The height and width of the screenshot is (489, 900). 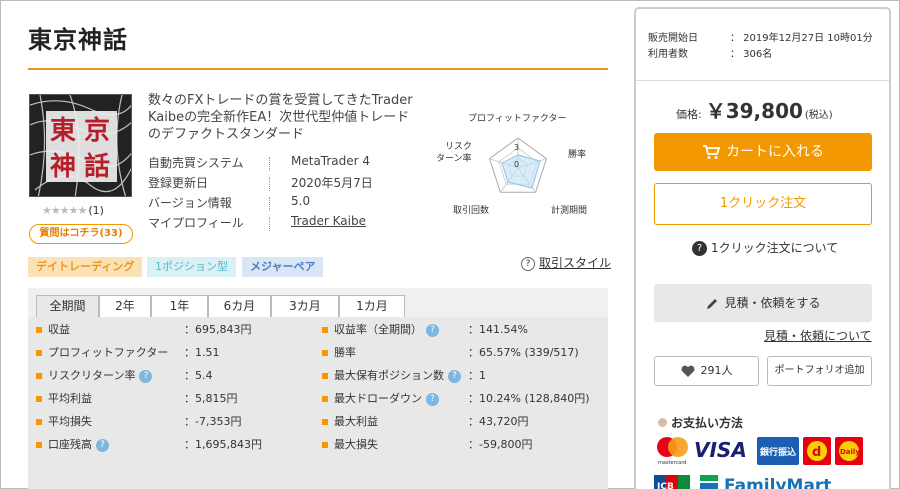 What do you see at coordinates (92, 375) in the screenshot?
I see `stat-label: リスクリターン率` at bounding box center [92, 375].